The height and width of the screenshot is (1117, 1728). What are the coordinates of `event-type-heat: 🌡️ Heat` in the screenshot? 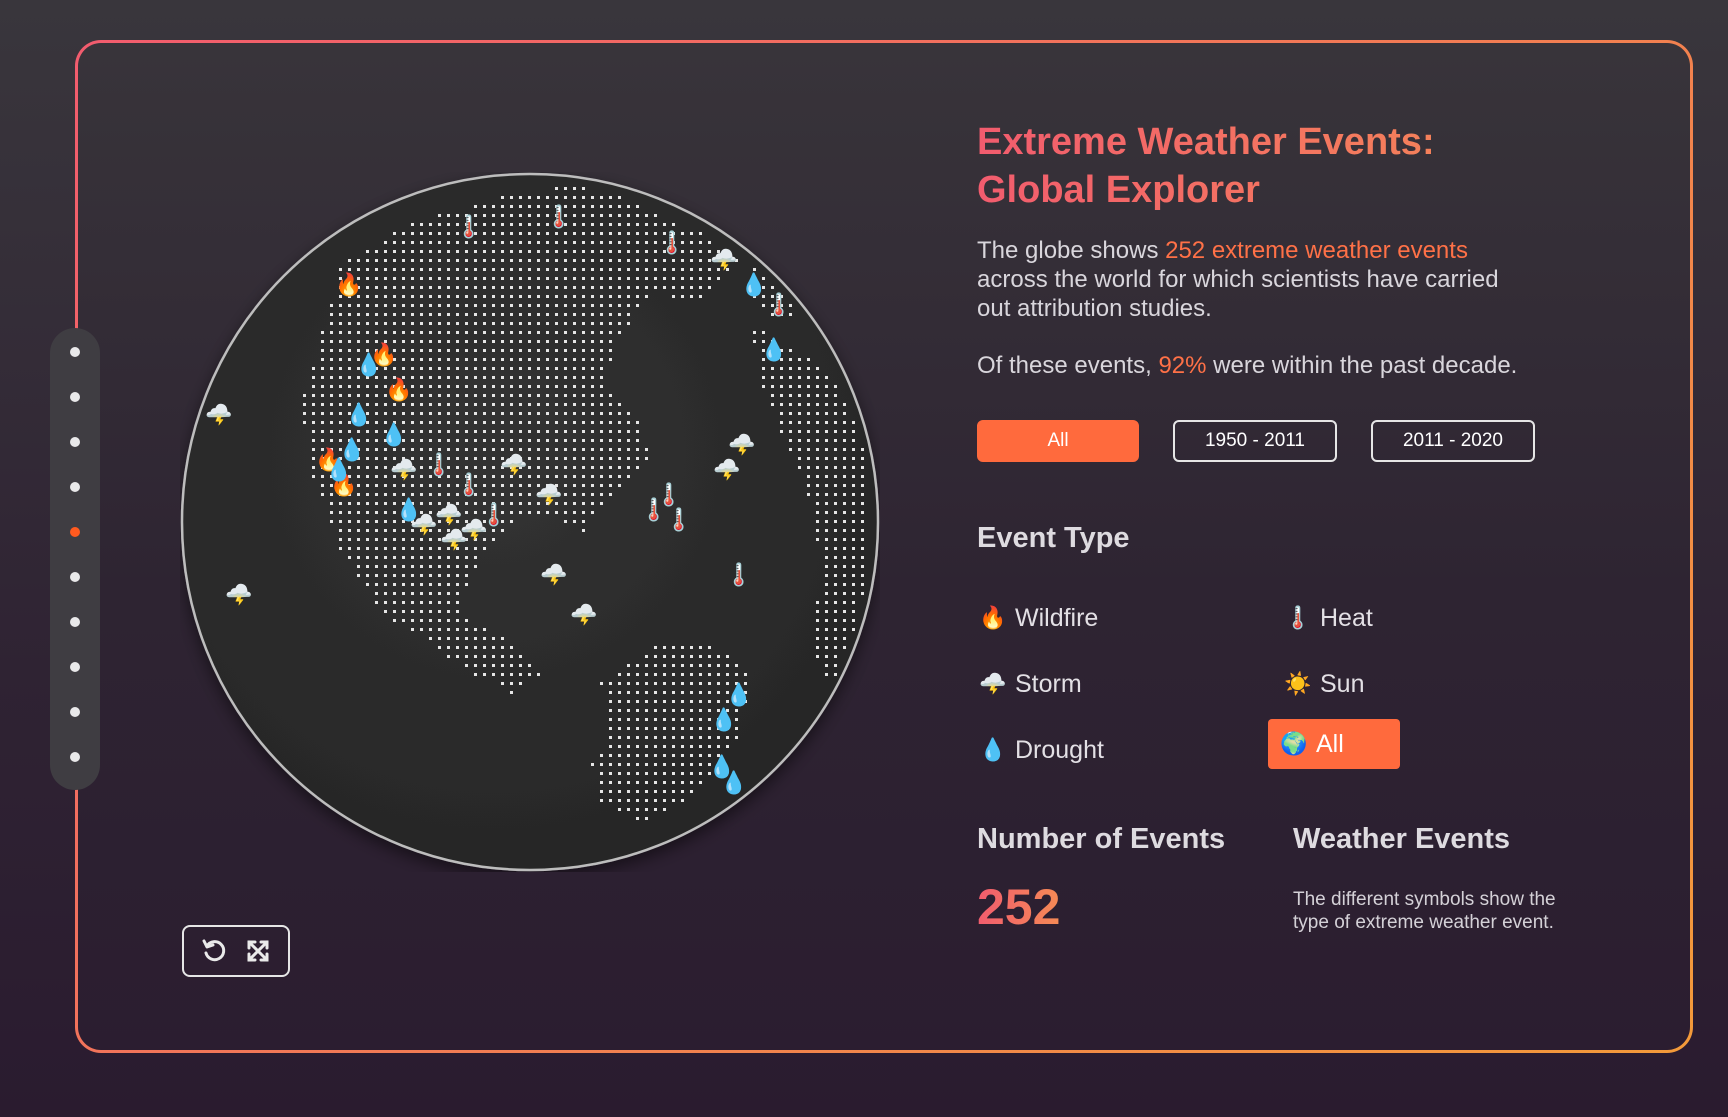 It's located at (1327, 618).